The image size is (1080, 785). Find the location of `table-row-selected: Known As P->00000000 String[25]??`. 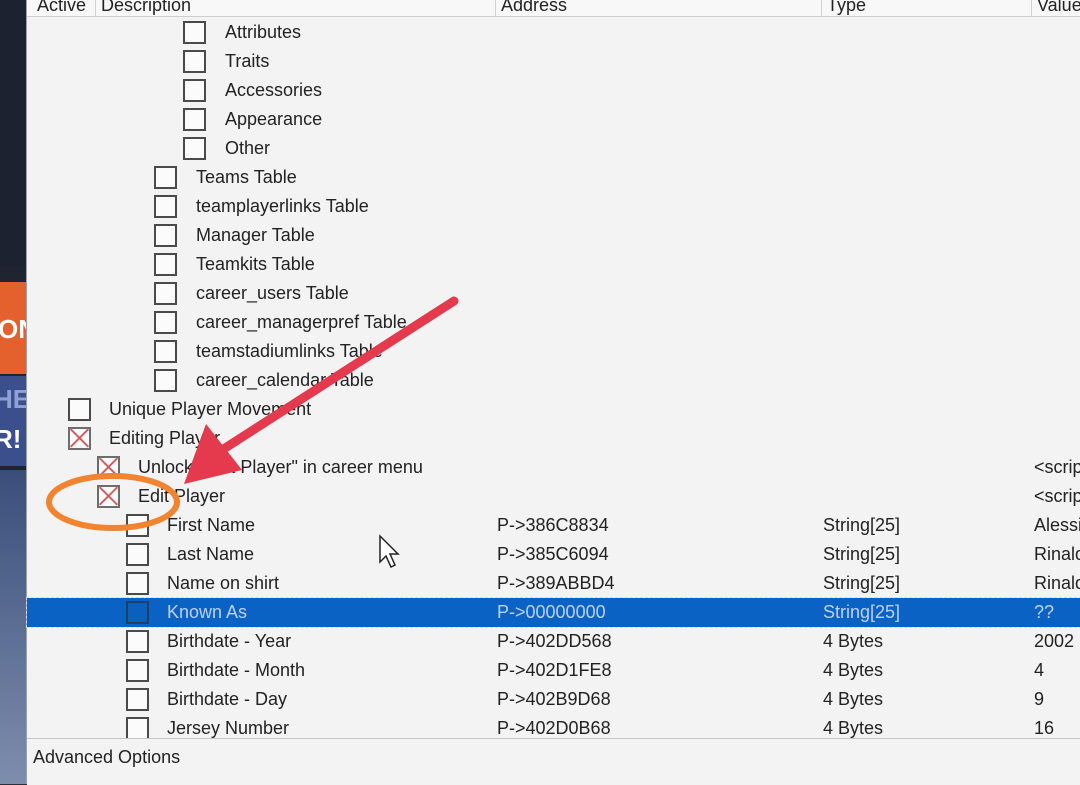

table-row-selected: Known As P->00000000 String[25]?? is located at coordinates (553, 612).